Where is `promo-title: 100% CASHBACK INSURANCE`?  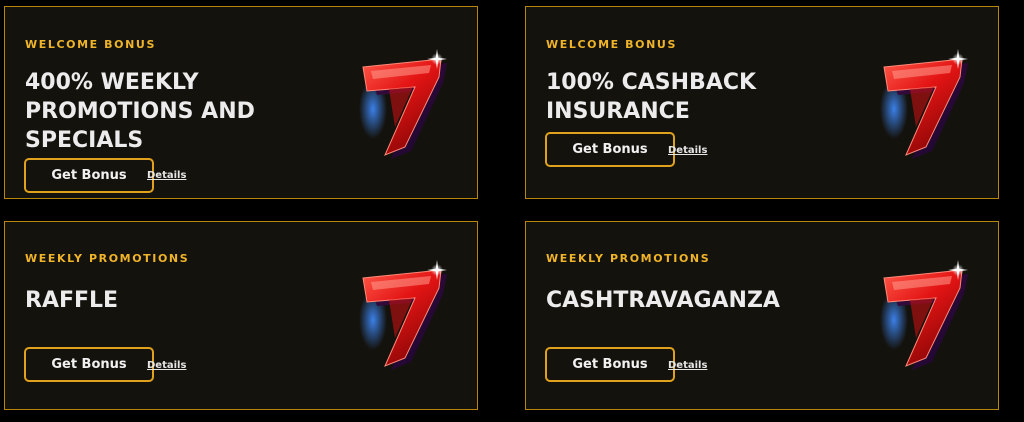
promo-title: 100% CASHBACK INSURANCE is located at coordinates (651, 97).